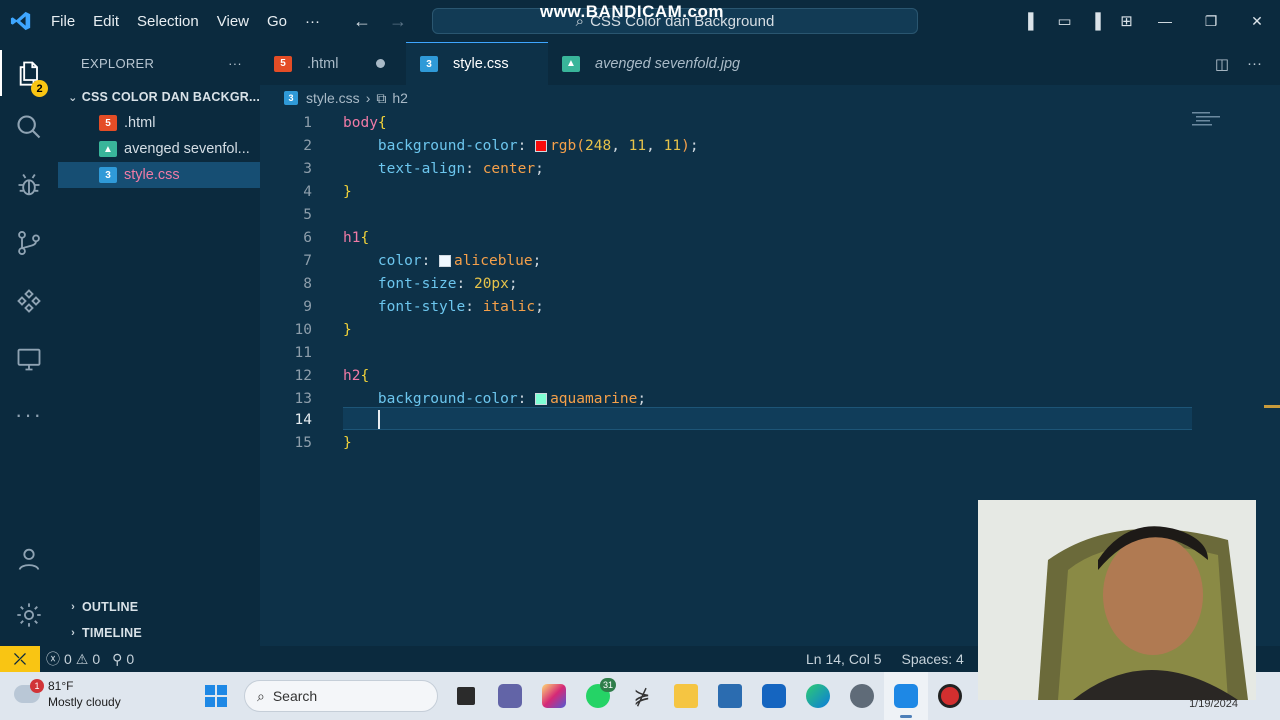  Describe the element at coordinates (20, 659) in the screenshot. I see `remote-indicator-icon: ⤫` at that location.